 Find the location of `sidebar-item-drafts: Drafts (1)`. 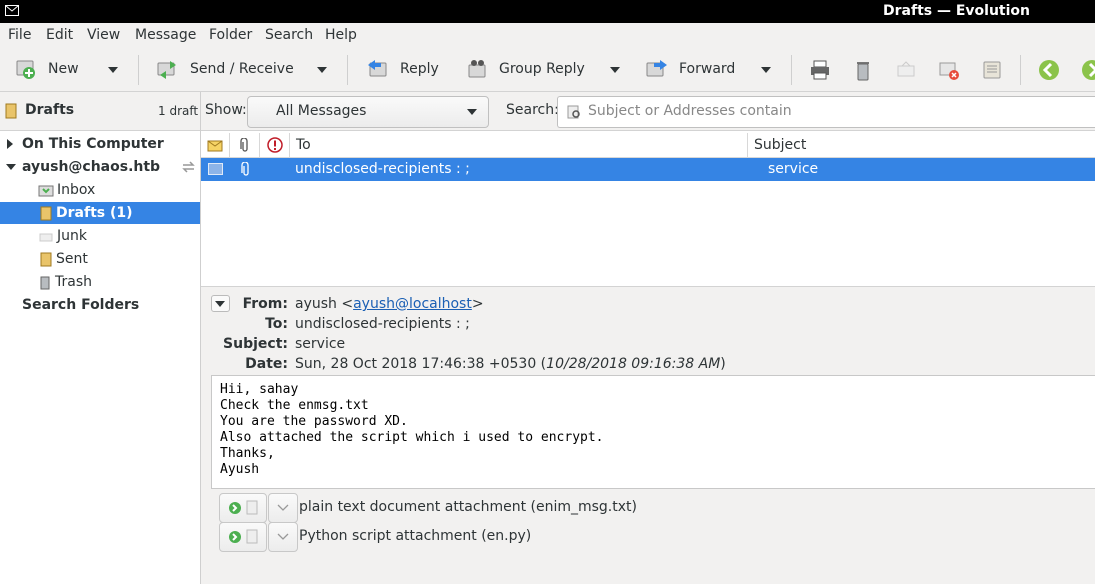

sidebar-item-drafts: Drafts (1) is located at coordinates (100, 213).